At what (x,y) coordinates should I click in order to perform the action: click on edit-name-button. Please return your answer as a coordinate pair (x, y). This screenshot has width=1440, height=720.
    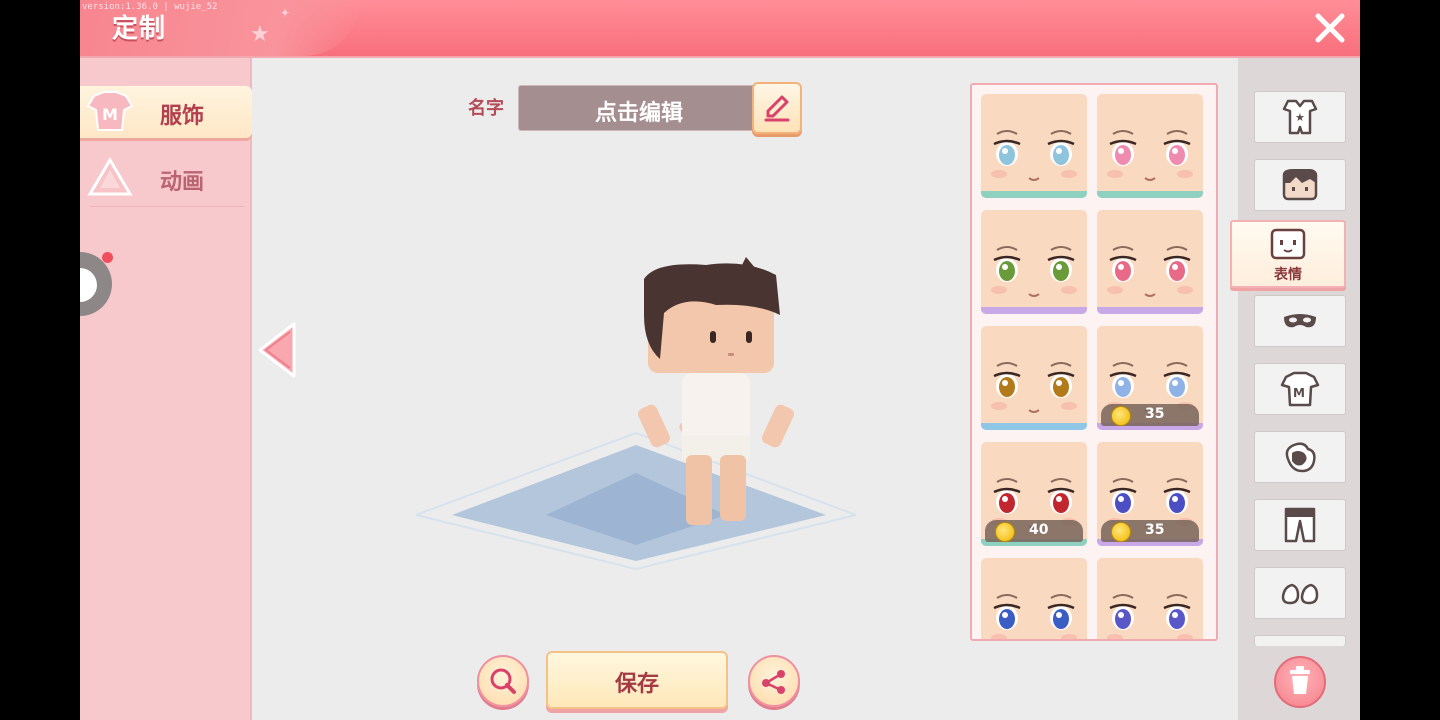
    Looking at the image, I should click on (777, 108).